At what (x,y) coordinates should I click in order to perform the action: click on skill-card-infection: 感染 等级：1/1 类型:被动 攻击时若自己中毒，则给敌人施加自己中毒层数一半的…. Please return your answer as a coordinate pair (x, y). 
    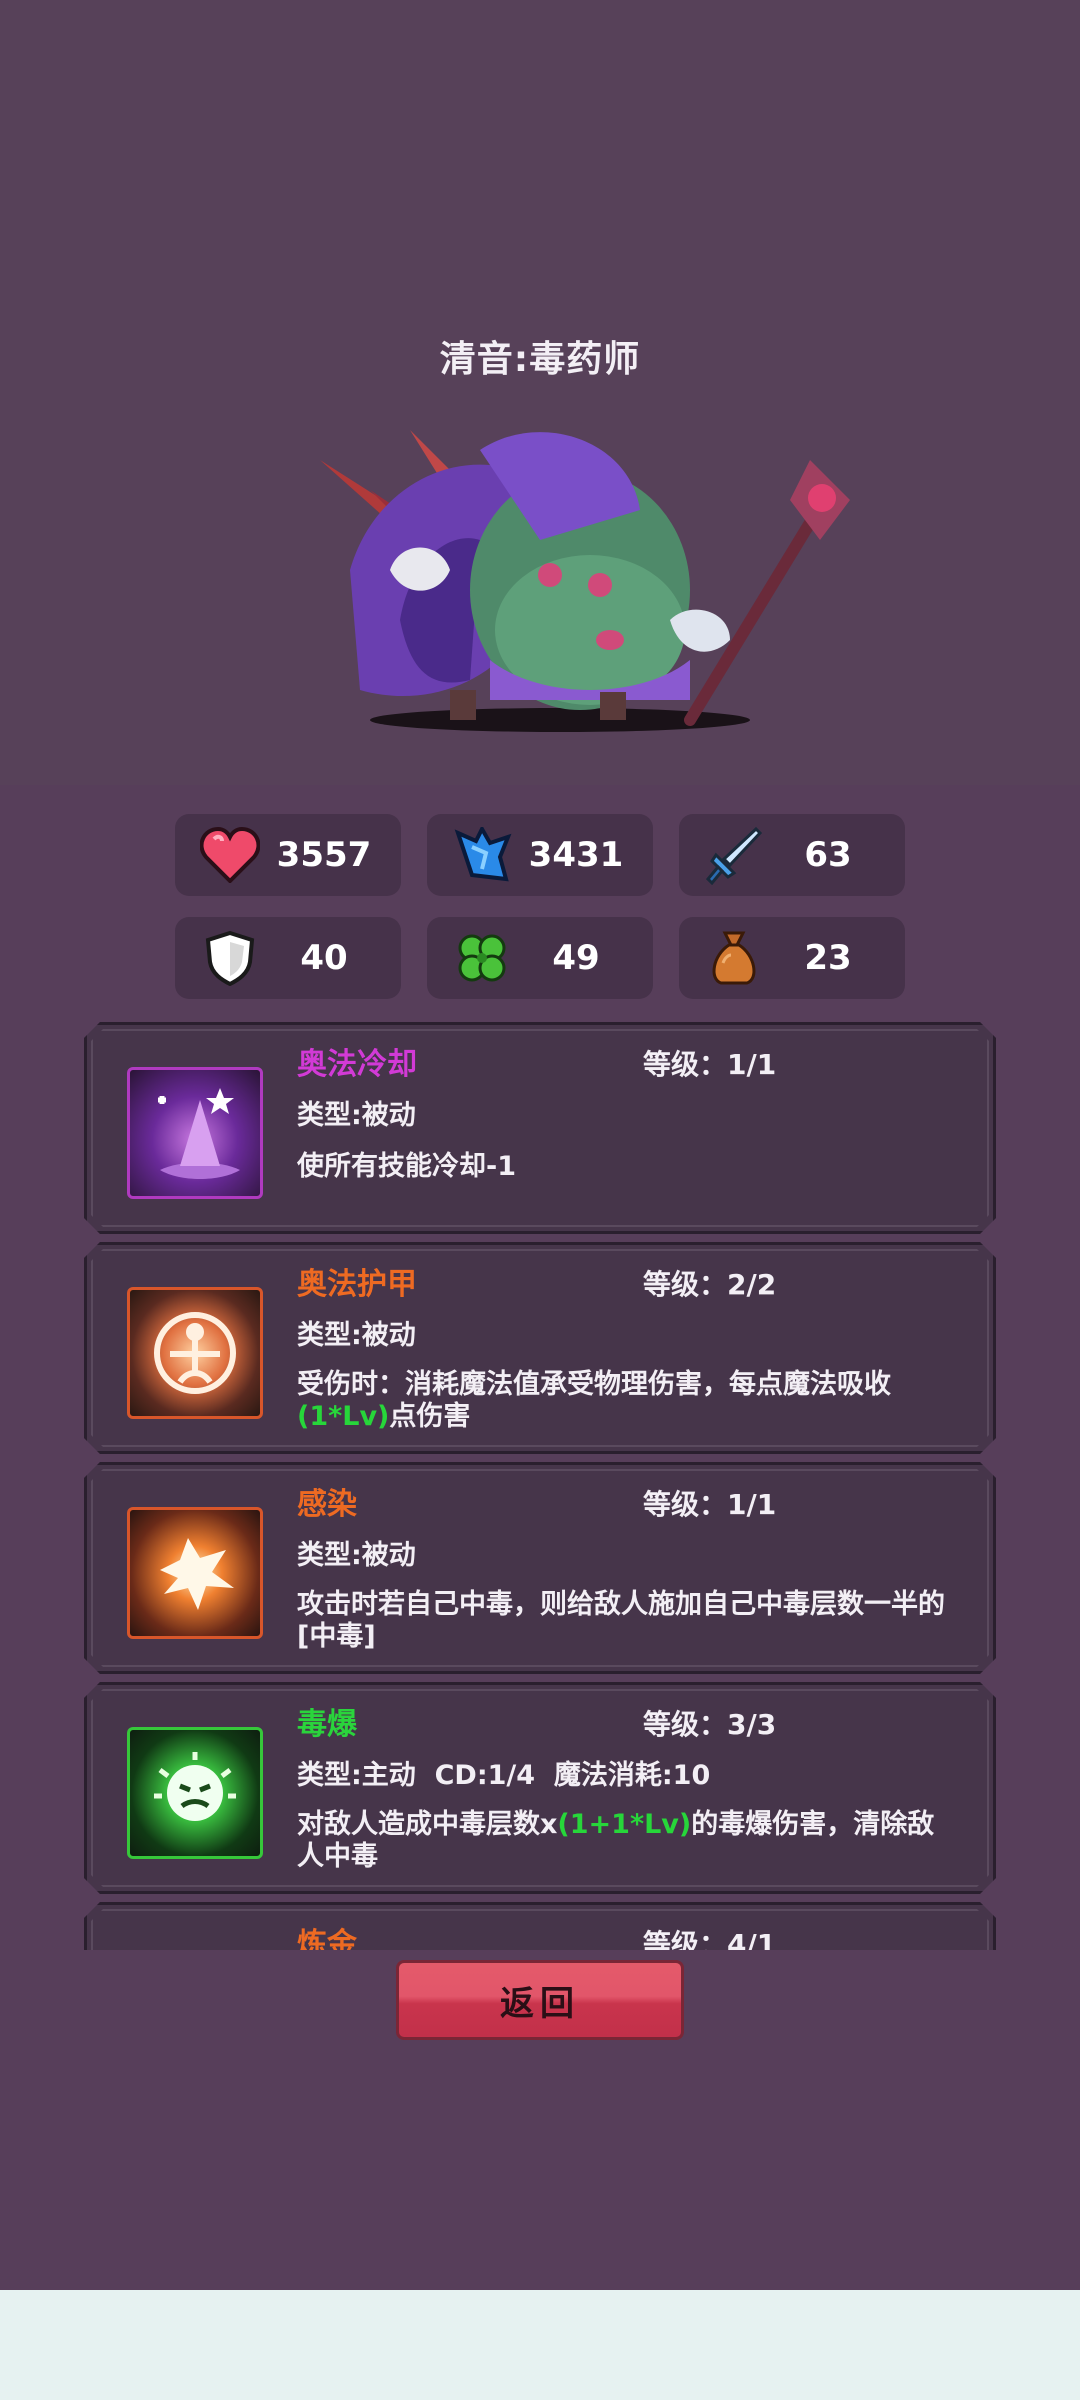
    Looking at the image, I should click on (540, 1568).